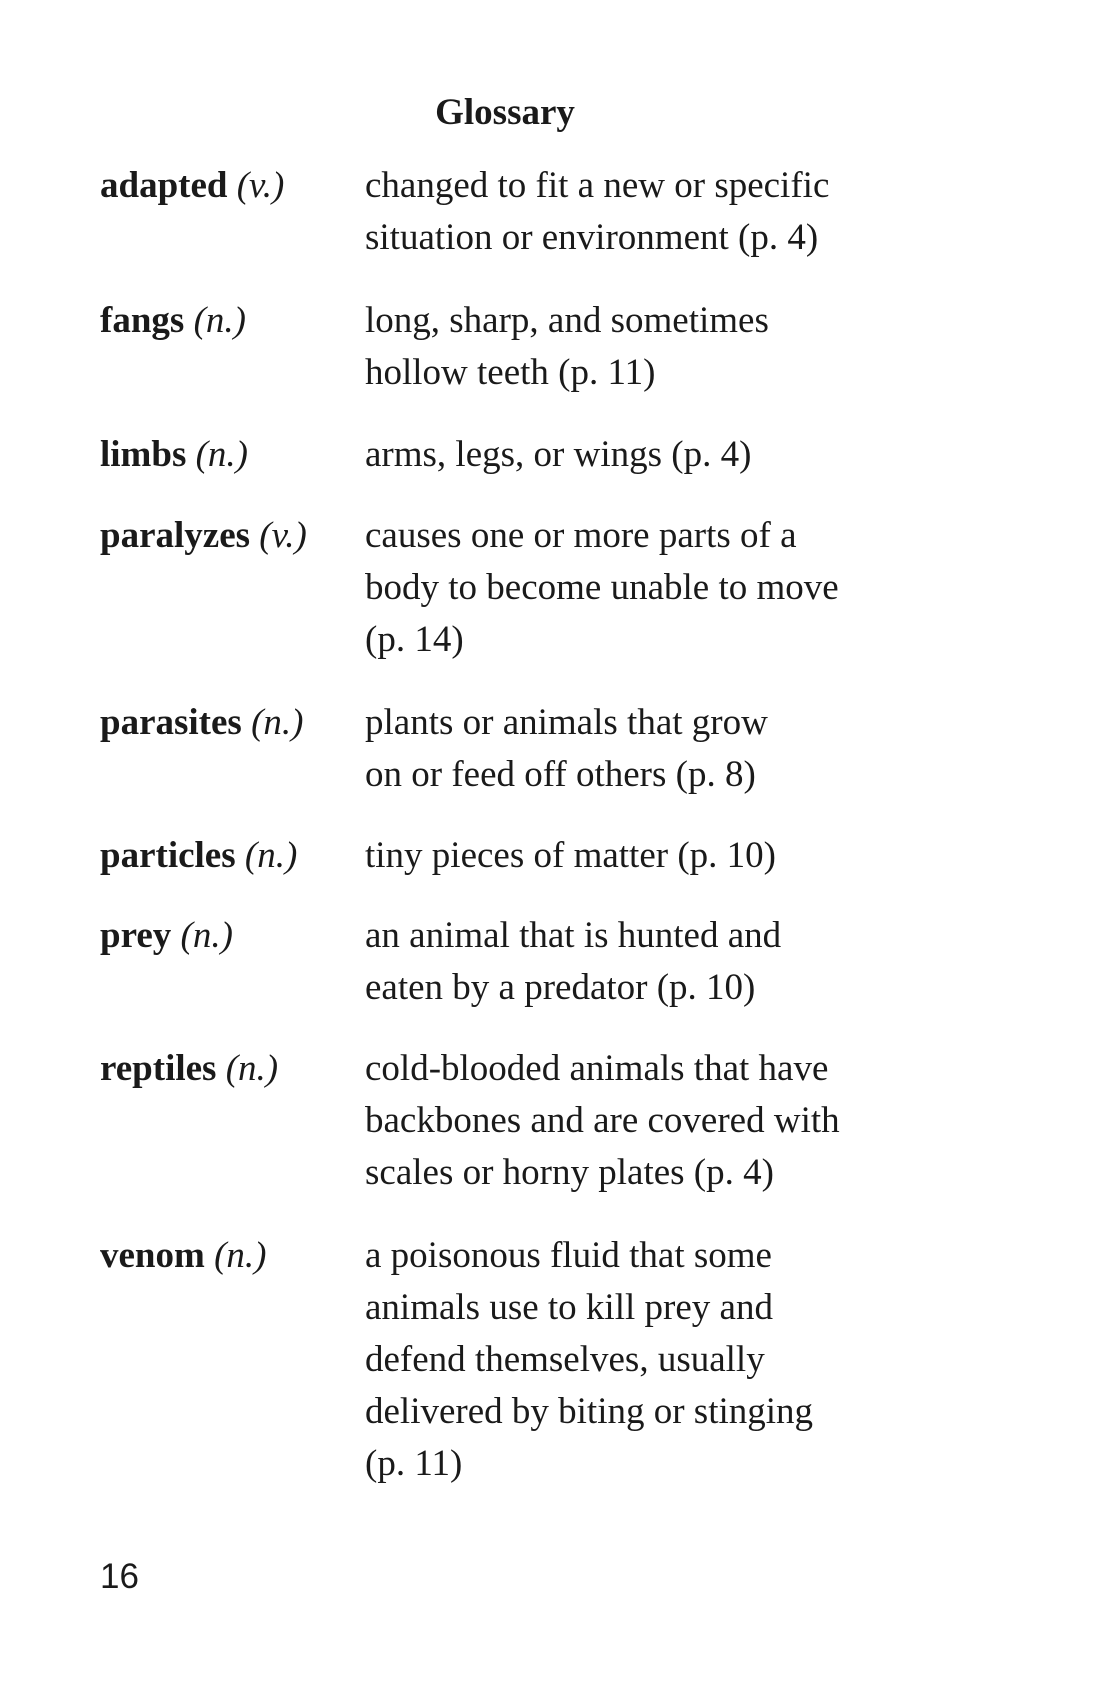 The image size is (1100, 1700). Describe the element at coordinates (143, 454) in the screenshot. I see `term-word: limbs` at that location.